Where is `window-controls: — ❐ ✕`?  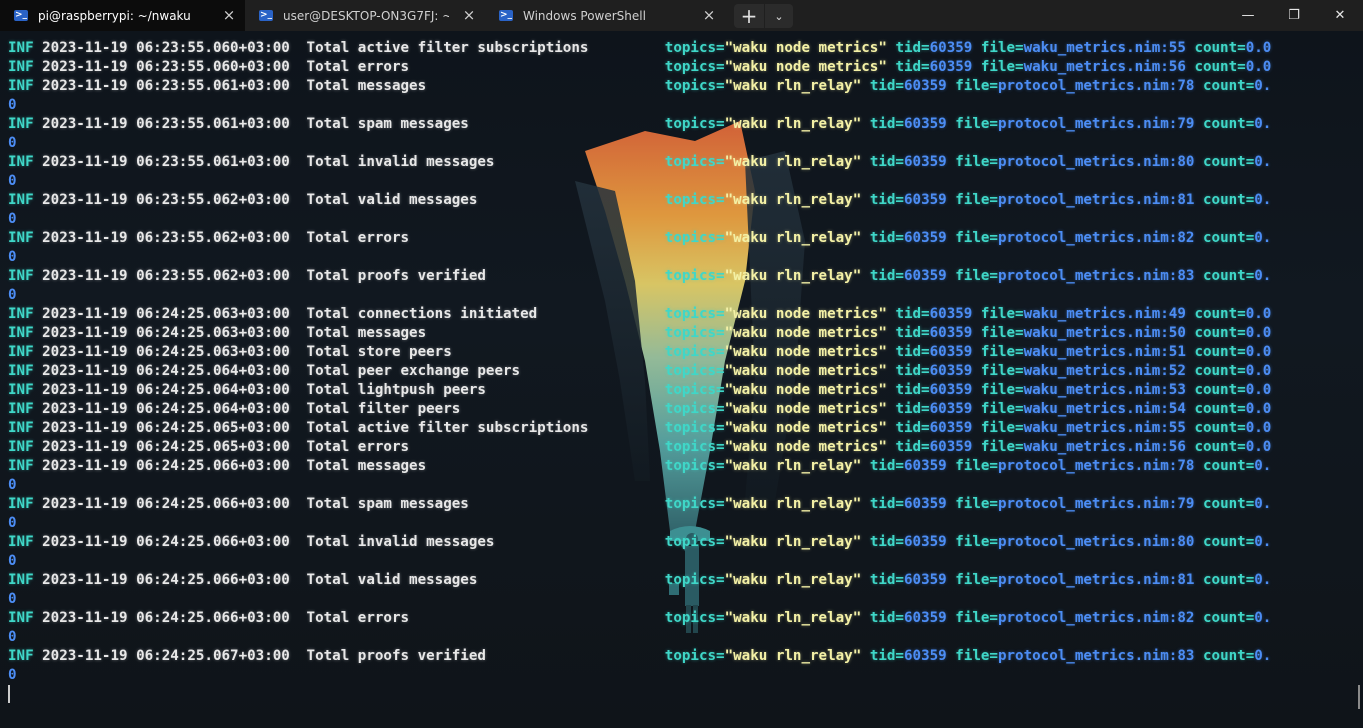 window-controls: — ❐ ✕ is located at coordinates (1294, 15).